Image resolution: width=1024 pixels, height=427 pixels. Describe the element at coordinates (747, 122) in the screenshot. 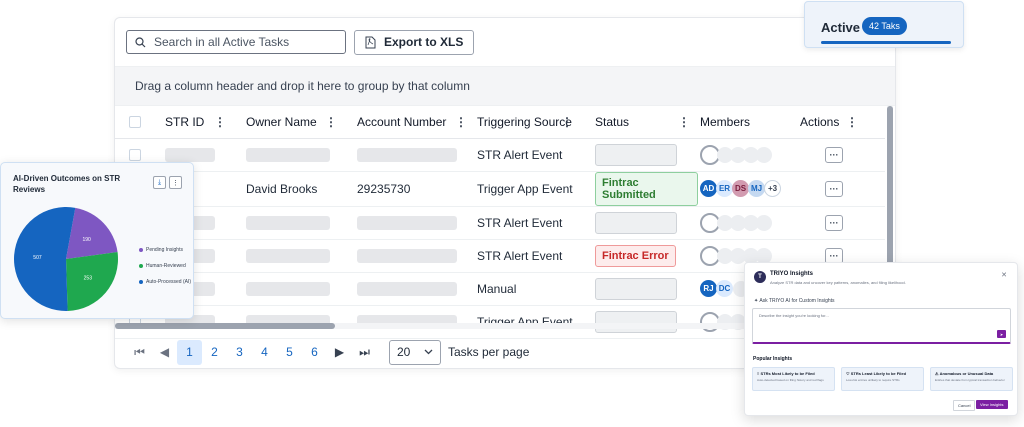

I see `column-header-members: Members` at that location.